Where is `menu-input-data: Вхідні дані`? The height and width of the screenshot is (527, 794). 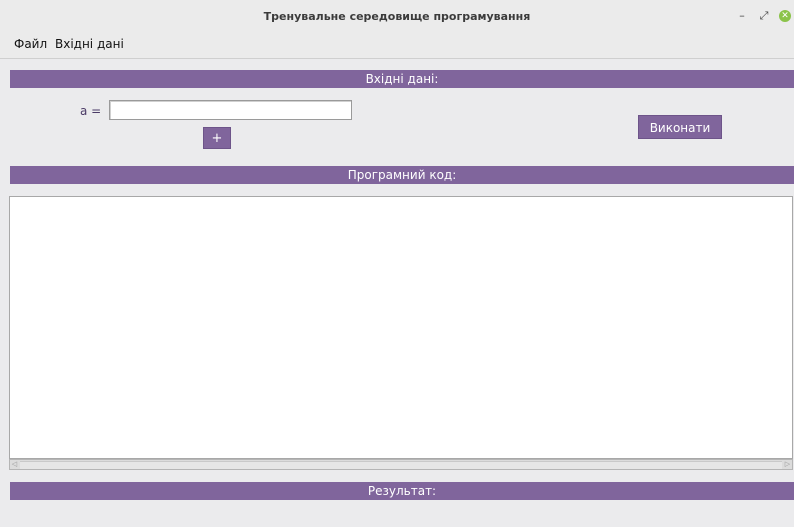 menu-input-data: Вхідні дані is located at coordinates (89, 44).